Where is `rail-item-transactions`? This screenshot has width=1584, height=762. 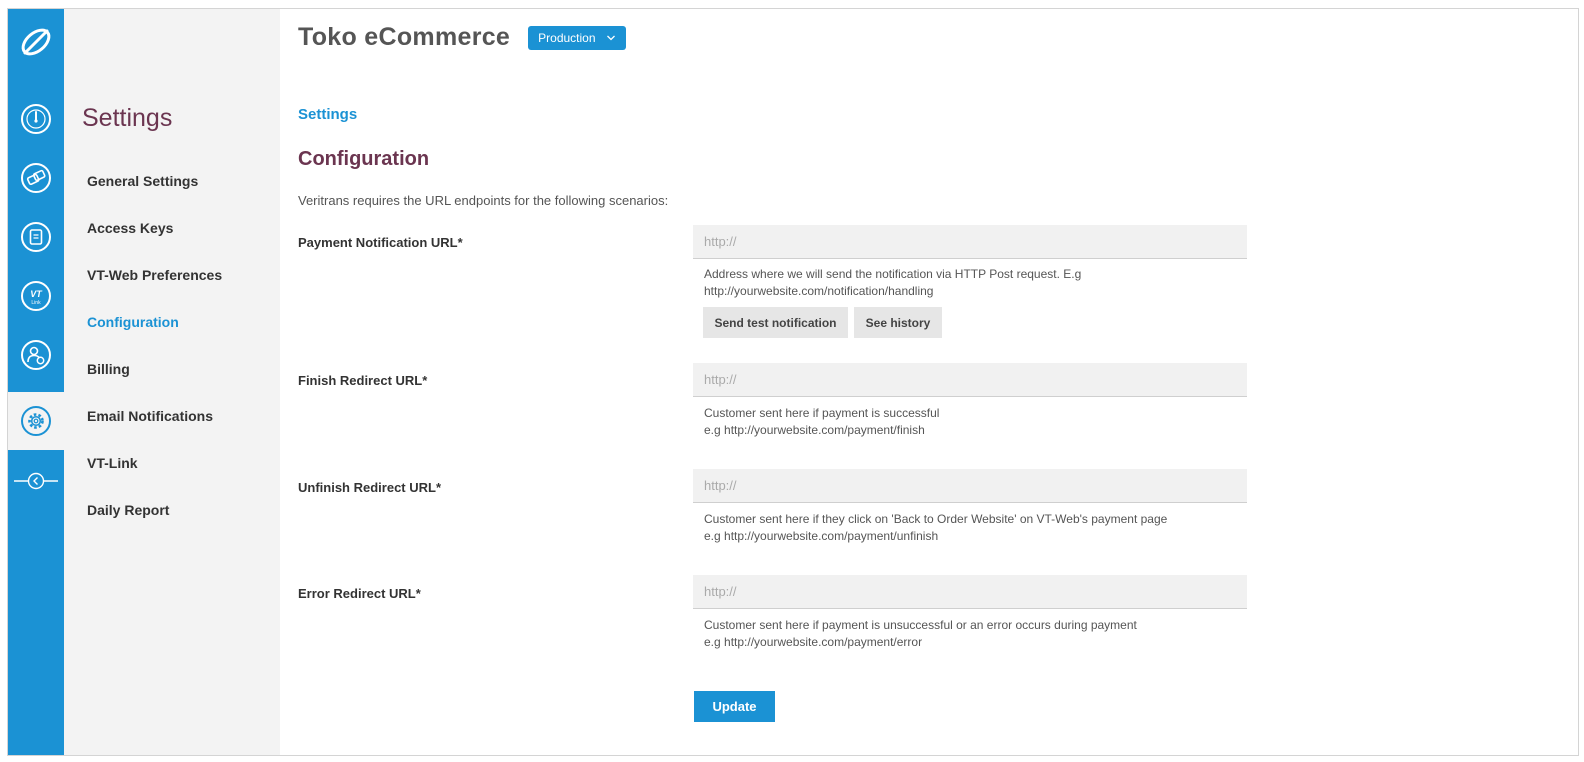
rail-item-transactions is located at coordinates (36, 178).